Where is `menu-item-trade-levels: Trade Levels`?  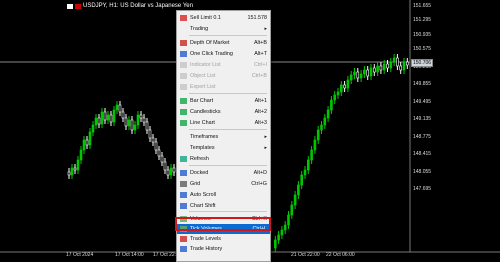
menu-item-trade-levels: Trade Levels is located at coordinates (223, 239).